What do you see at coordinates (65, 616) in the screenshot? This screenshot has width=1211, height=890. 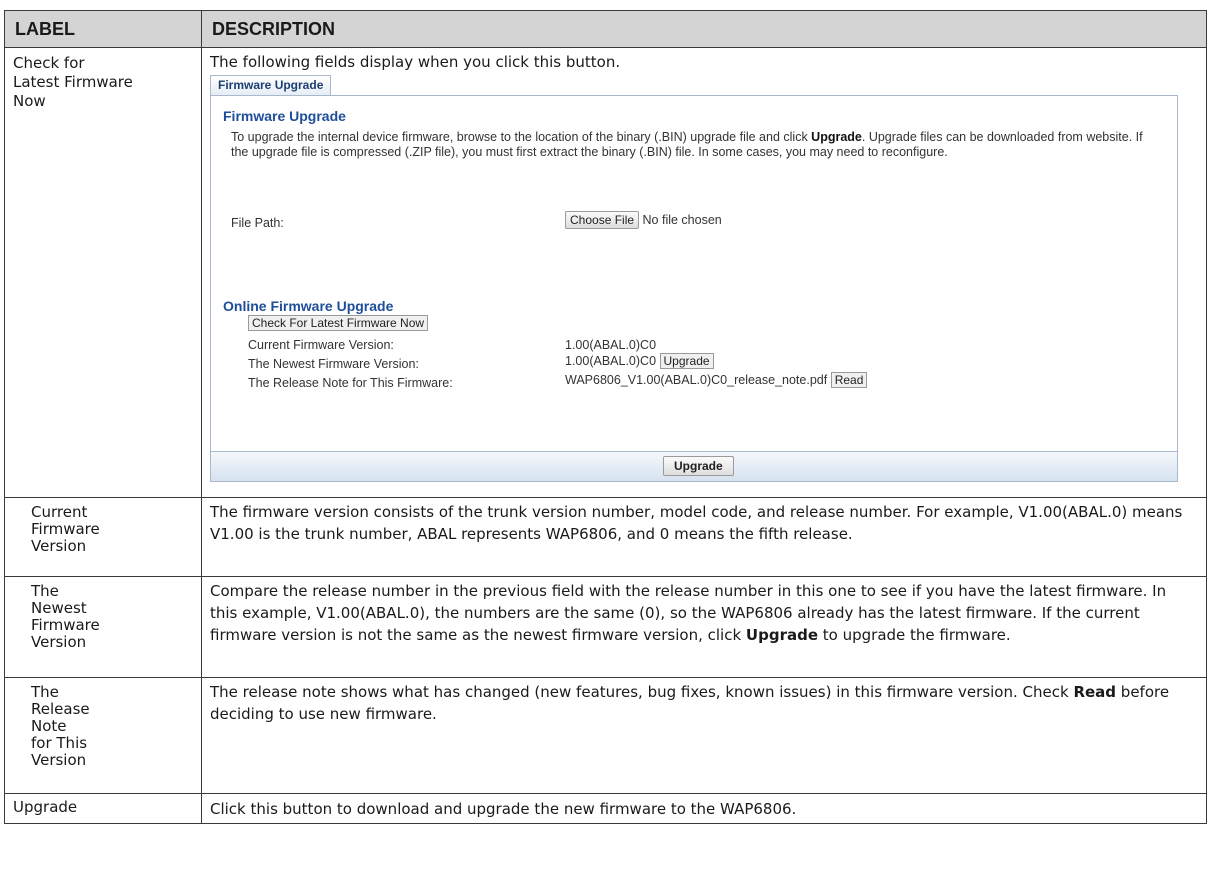 I see `row-label-text: The Newest Firmware Version` at bounding box center [65, 616].